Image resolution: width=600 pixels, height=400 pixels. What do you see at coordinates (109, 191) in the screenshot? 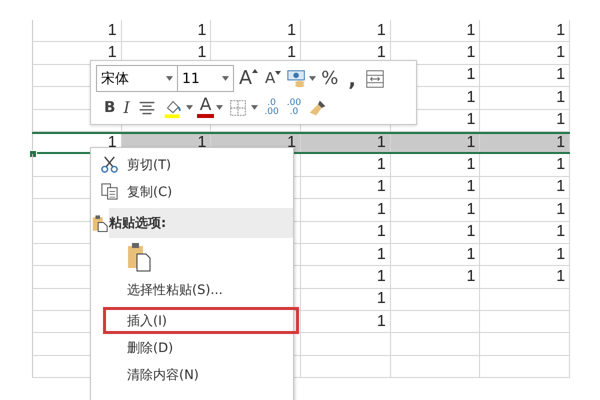
I see `copy-icon` at bounding box center [109, 191].